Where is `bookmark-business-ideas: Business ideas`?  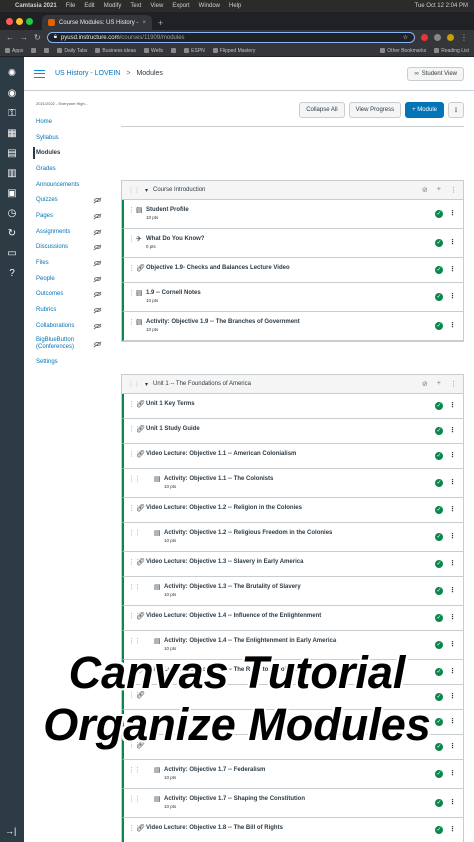 bookmark-business-ideas: Business ideas is located at coordinates (115, 51).